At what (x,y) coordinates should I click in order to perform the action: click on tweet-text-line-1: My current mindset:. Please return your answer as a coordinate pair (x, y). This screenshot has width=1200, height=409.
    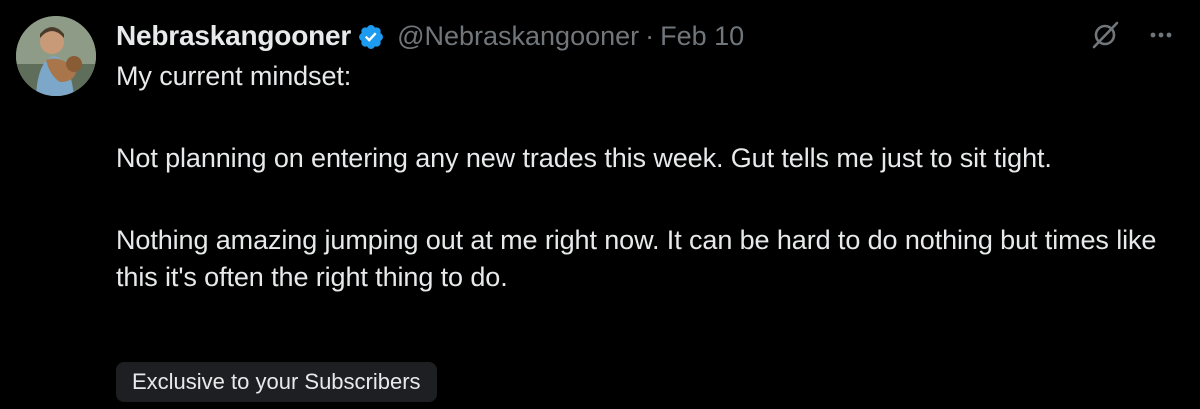
    Looking at the image, I should click on (234, 76).